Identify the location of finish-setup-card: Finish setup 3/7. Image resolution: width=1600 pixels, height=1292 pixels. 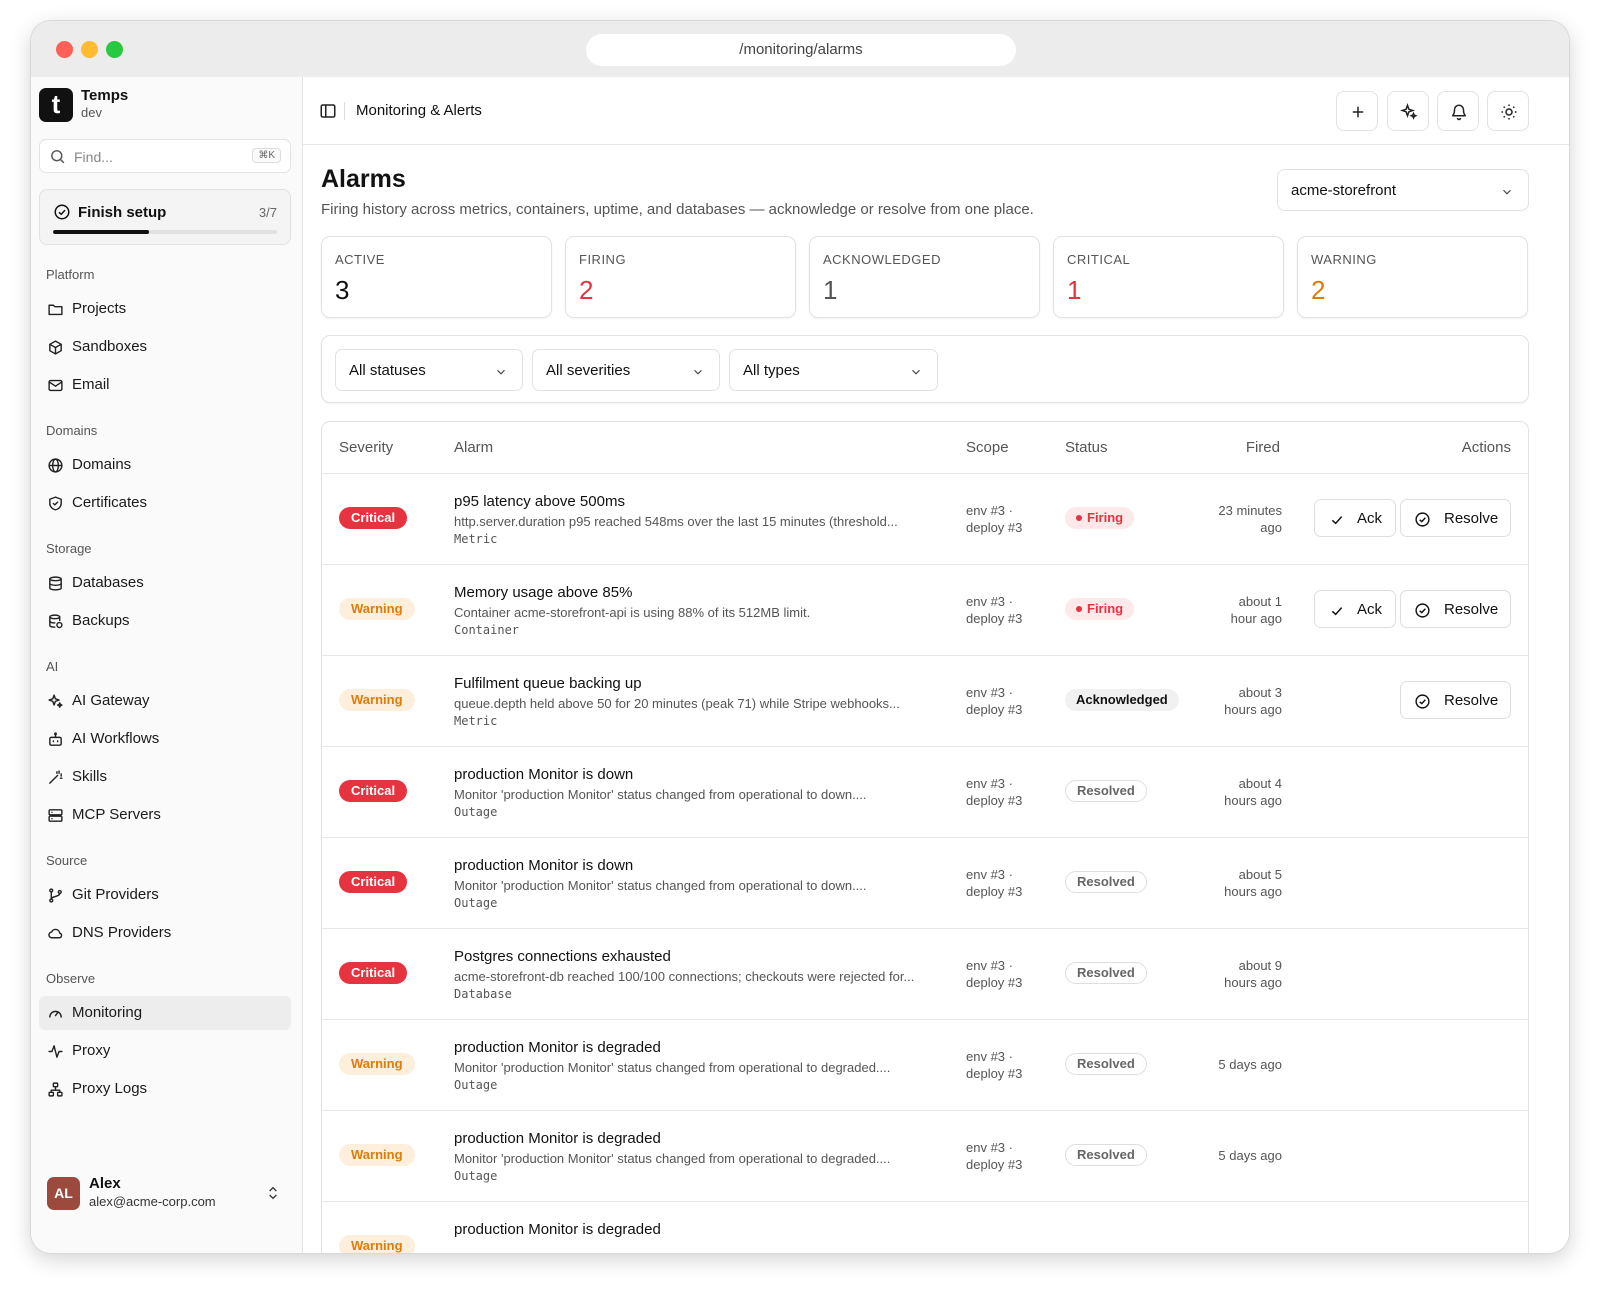
(165, 217).